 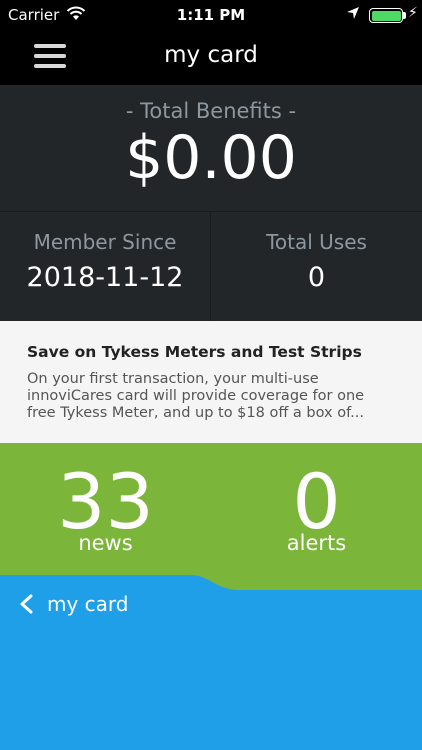 What do you see at coordinates (413, 13) in the screenshot?
I see `charging-bolt-icon: ⚡` at bounding box center [413, 13].